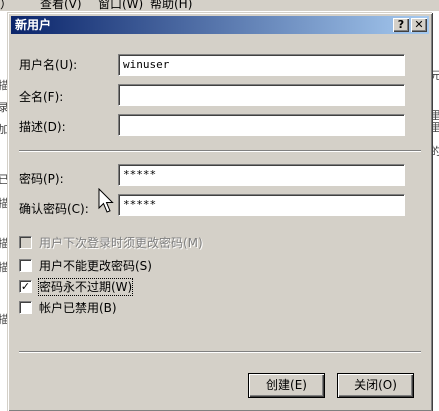 The width and height of the screenshot is (439, 411). What do you see at coordinates (48, 65) in the screenshot?
I see `username-label: 用户名(U):` at bounding box center [48, 65].